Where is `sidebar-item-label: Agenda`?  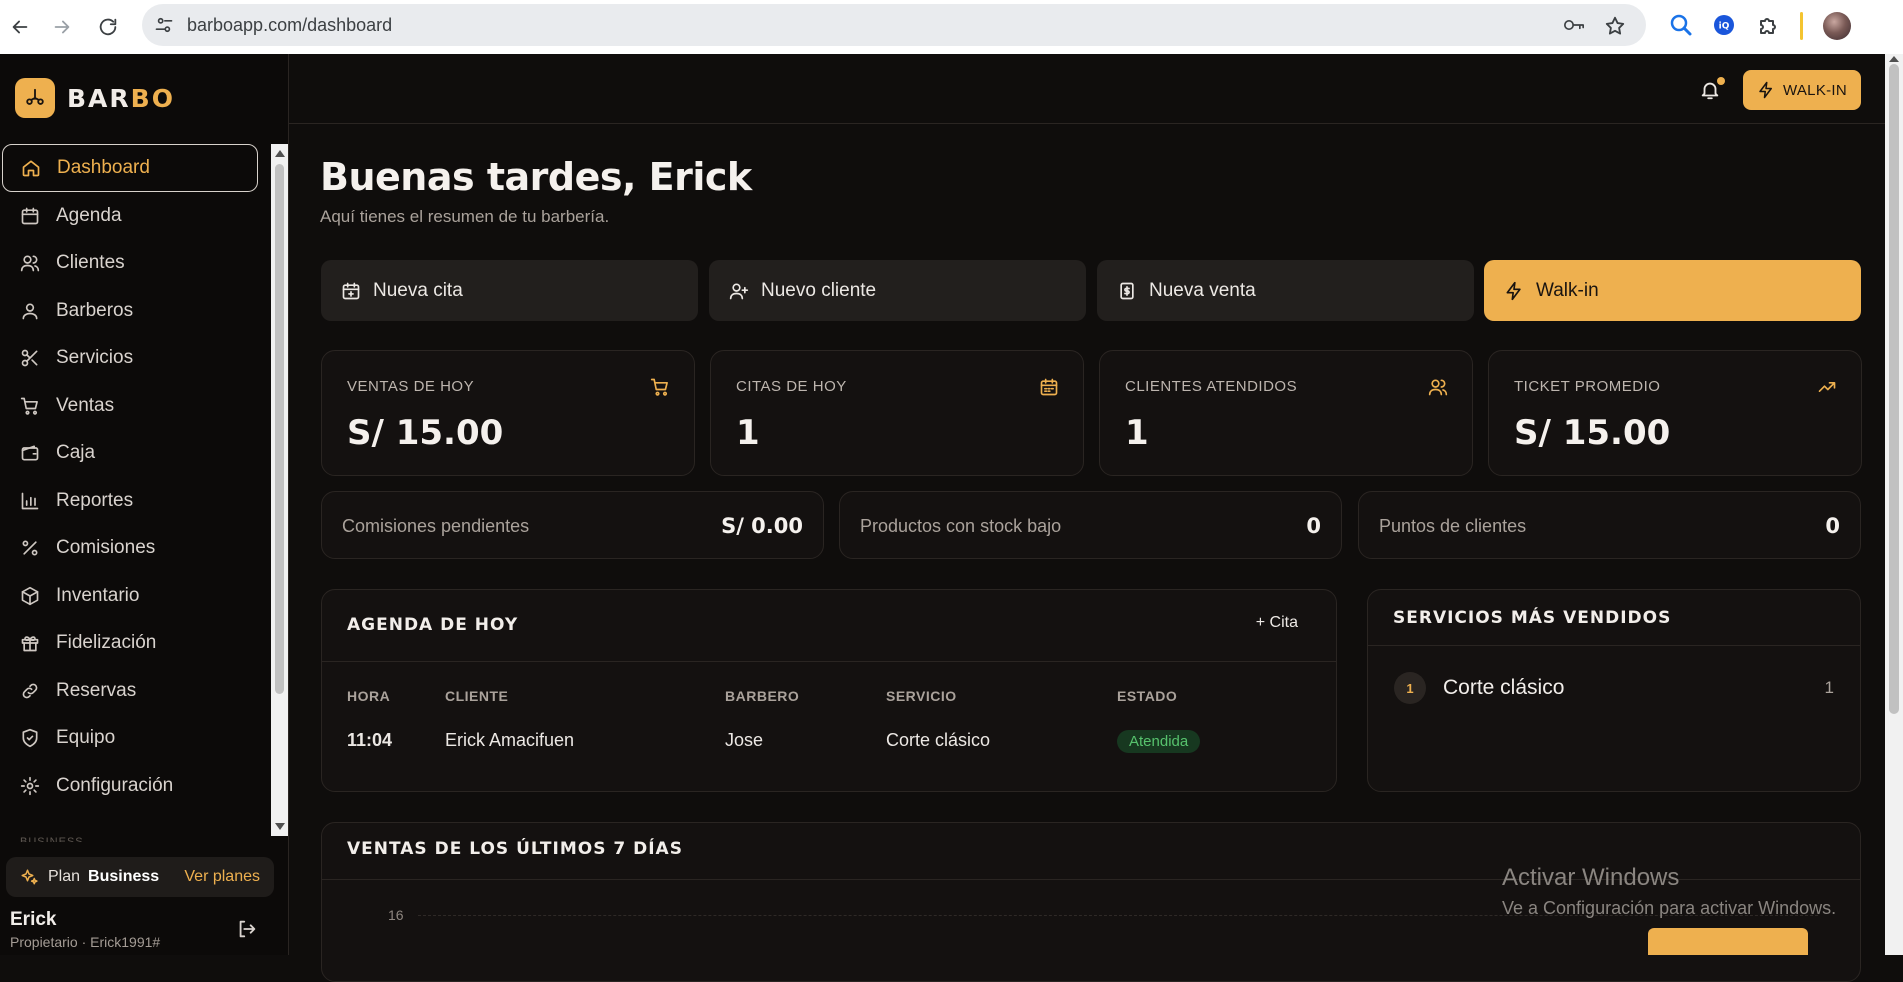 sidebar-item-label: Agenda is located at coordinates (89, 215).